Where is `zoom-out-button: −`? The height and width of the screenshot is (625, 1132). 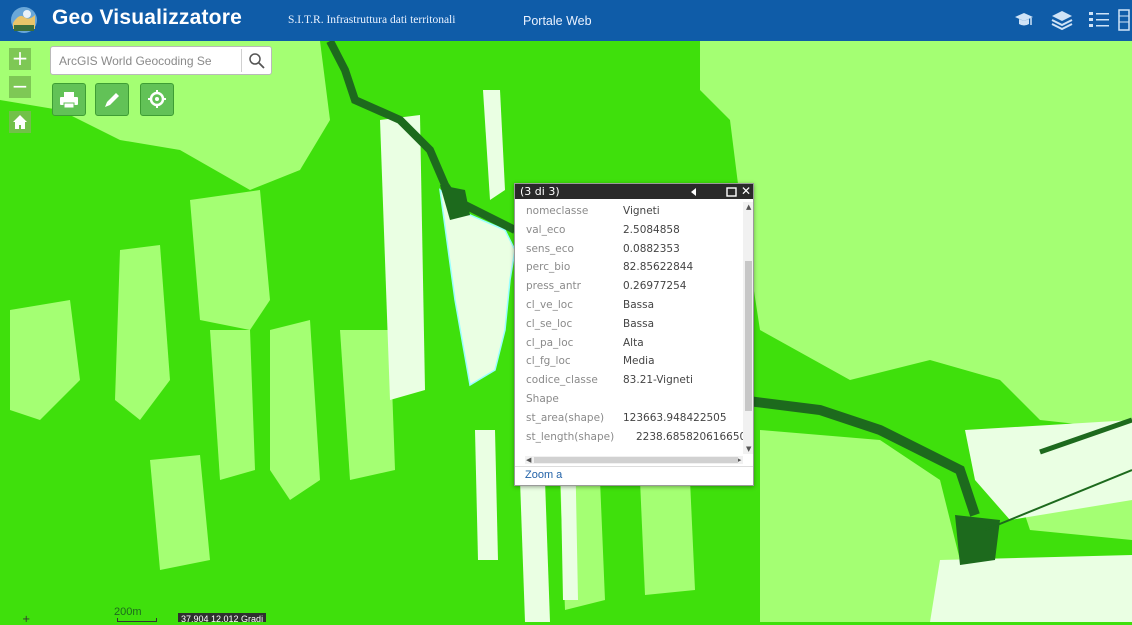 zoom-out-button: − is located at coordinates (20, 87).